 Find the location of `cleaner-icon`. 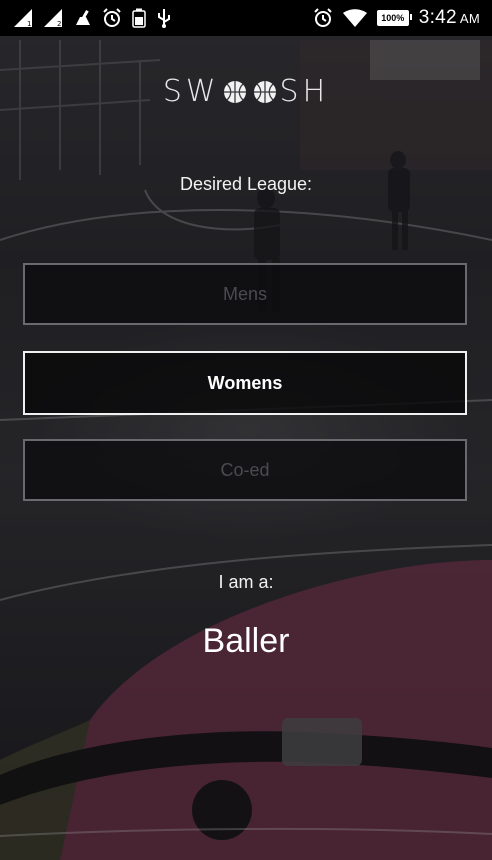

cleaner-icon is located at coordinates (83, 18).